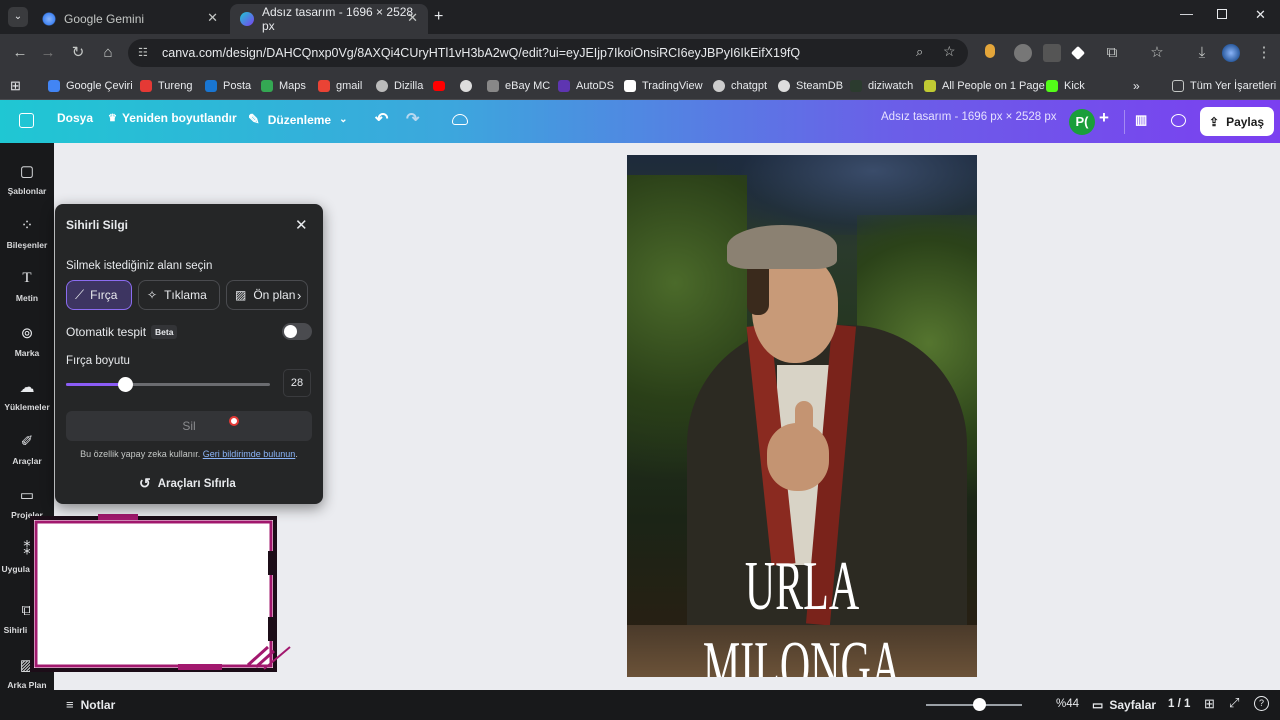  I want to click on draw-tool-icon: ✐, so click(27, 441).